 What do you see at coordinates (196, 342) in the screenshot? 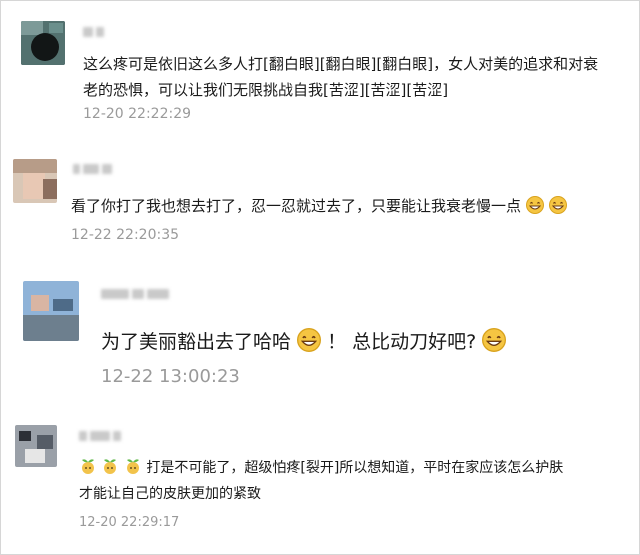
I see `comment-text-content: 为了美丽豁出去了哈哈` at bounding box center [196, 342].